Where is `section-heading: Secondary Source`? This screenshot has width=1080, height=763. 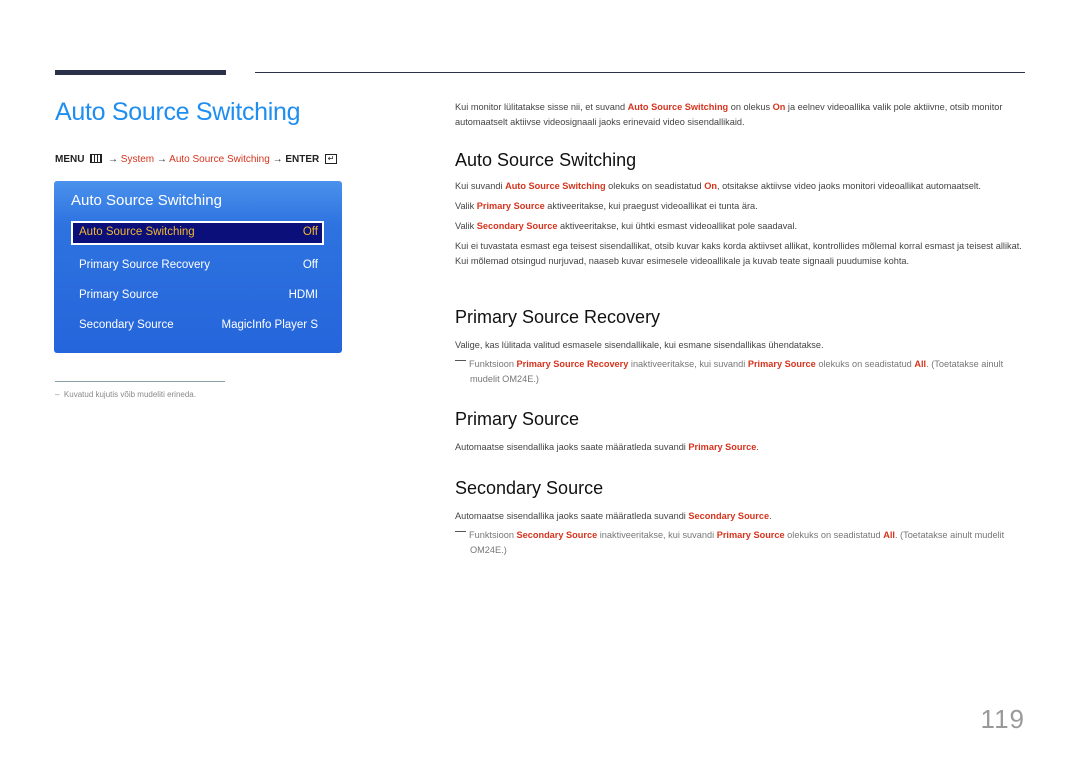
section-heading: Secondary Source is located at coordinates (529, 488).